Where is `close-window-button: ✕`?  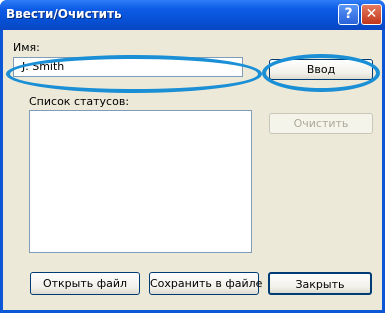 close-window-button: ✕ is located at coordinates (371, 14).